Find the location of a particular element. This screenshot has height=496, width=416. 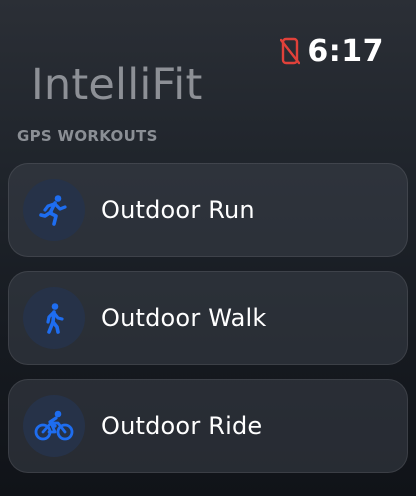

running-icon is located at coordinates (54, 210).